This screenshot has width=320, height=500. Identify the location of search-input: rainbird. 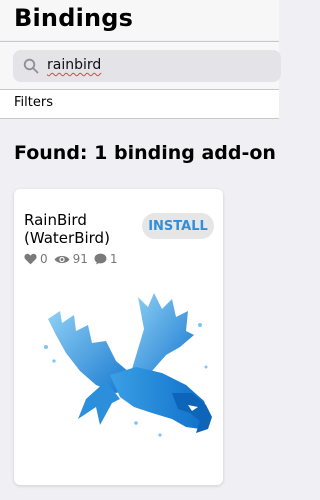
(147, 66).